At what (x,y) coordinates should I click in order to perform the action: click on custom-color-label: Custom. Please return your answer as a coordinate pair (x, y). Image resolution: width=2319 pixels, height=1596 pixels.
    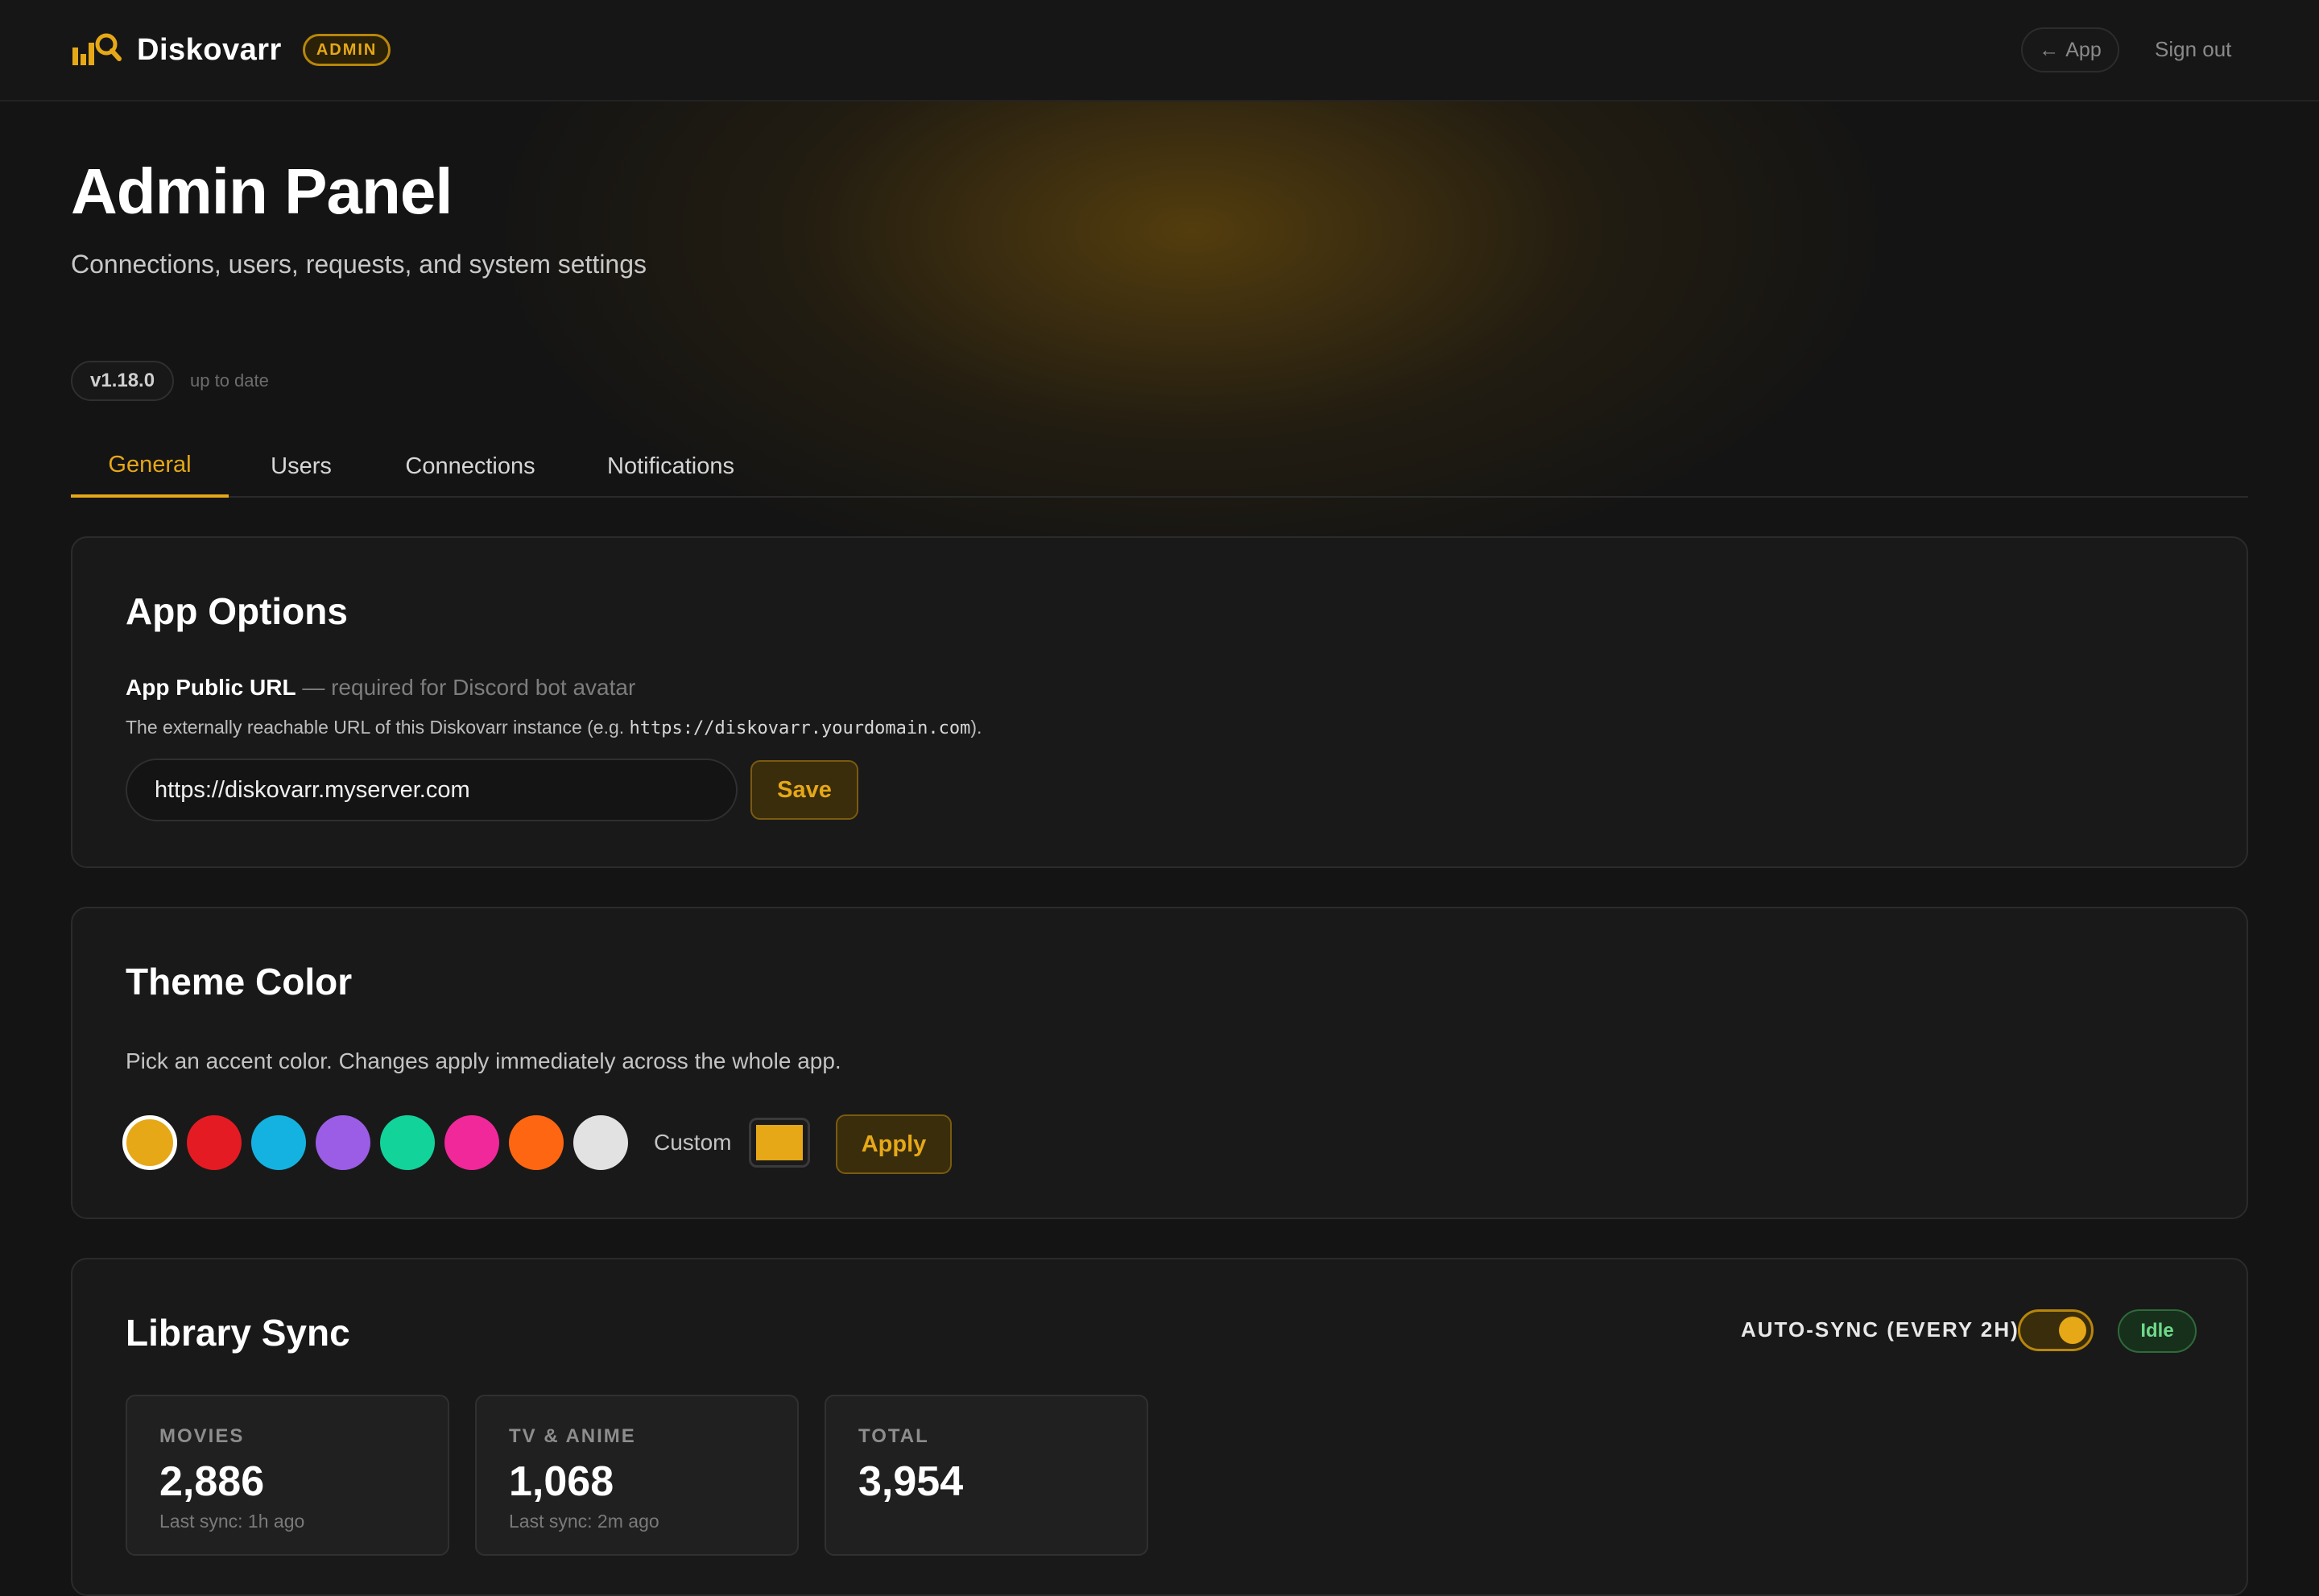
    Looking at the image, I should click on (693, 1142).